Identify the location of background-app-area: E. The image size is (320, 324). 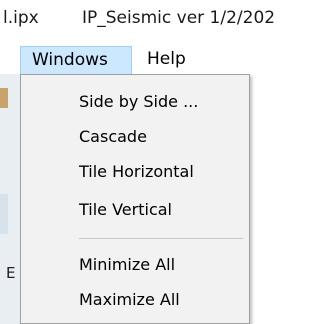
(10, 199).